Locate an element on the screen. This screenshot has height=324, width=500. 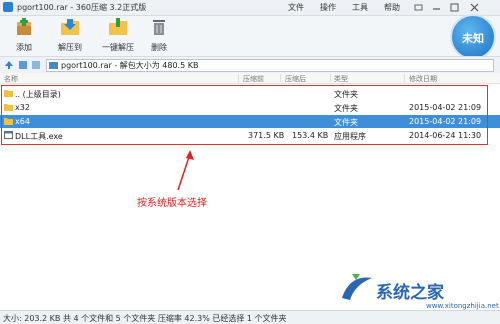
menu-help: 帮助 is located at coordinates (392, 7).